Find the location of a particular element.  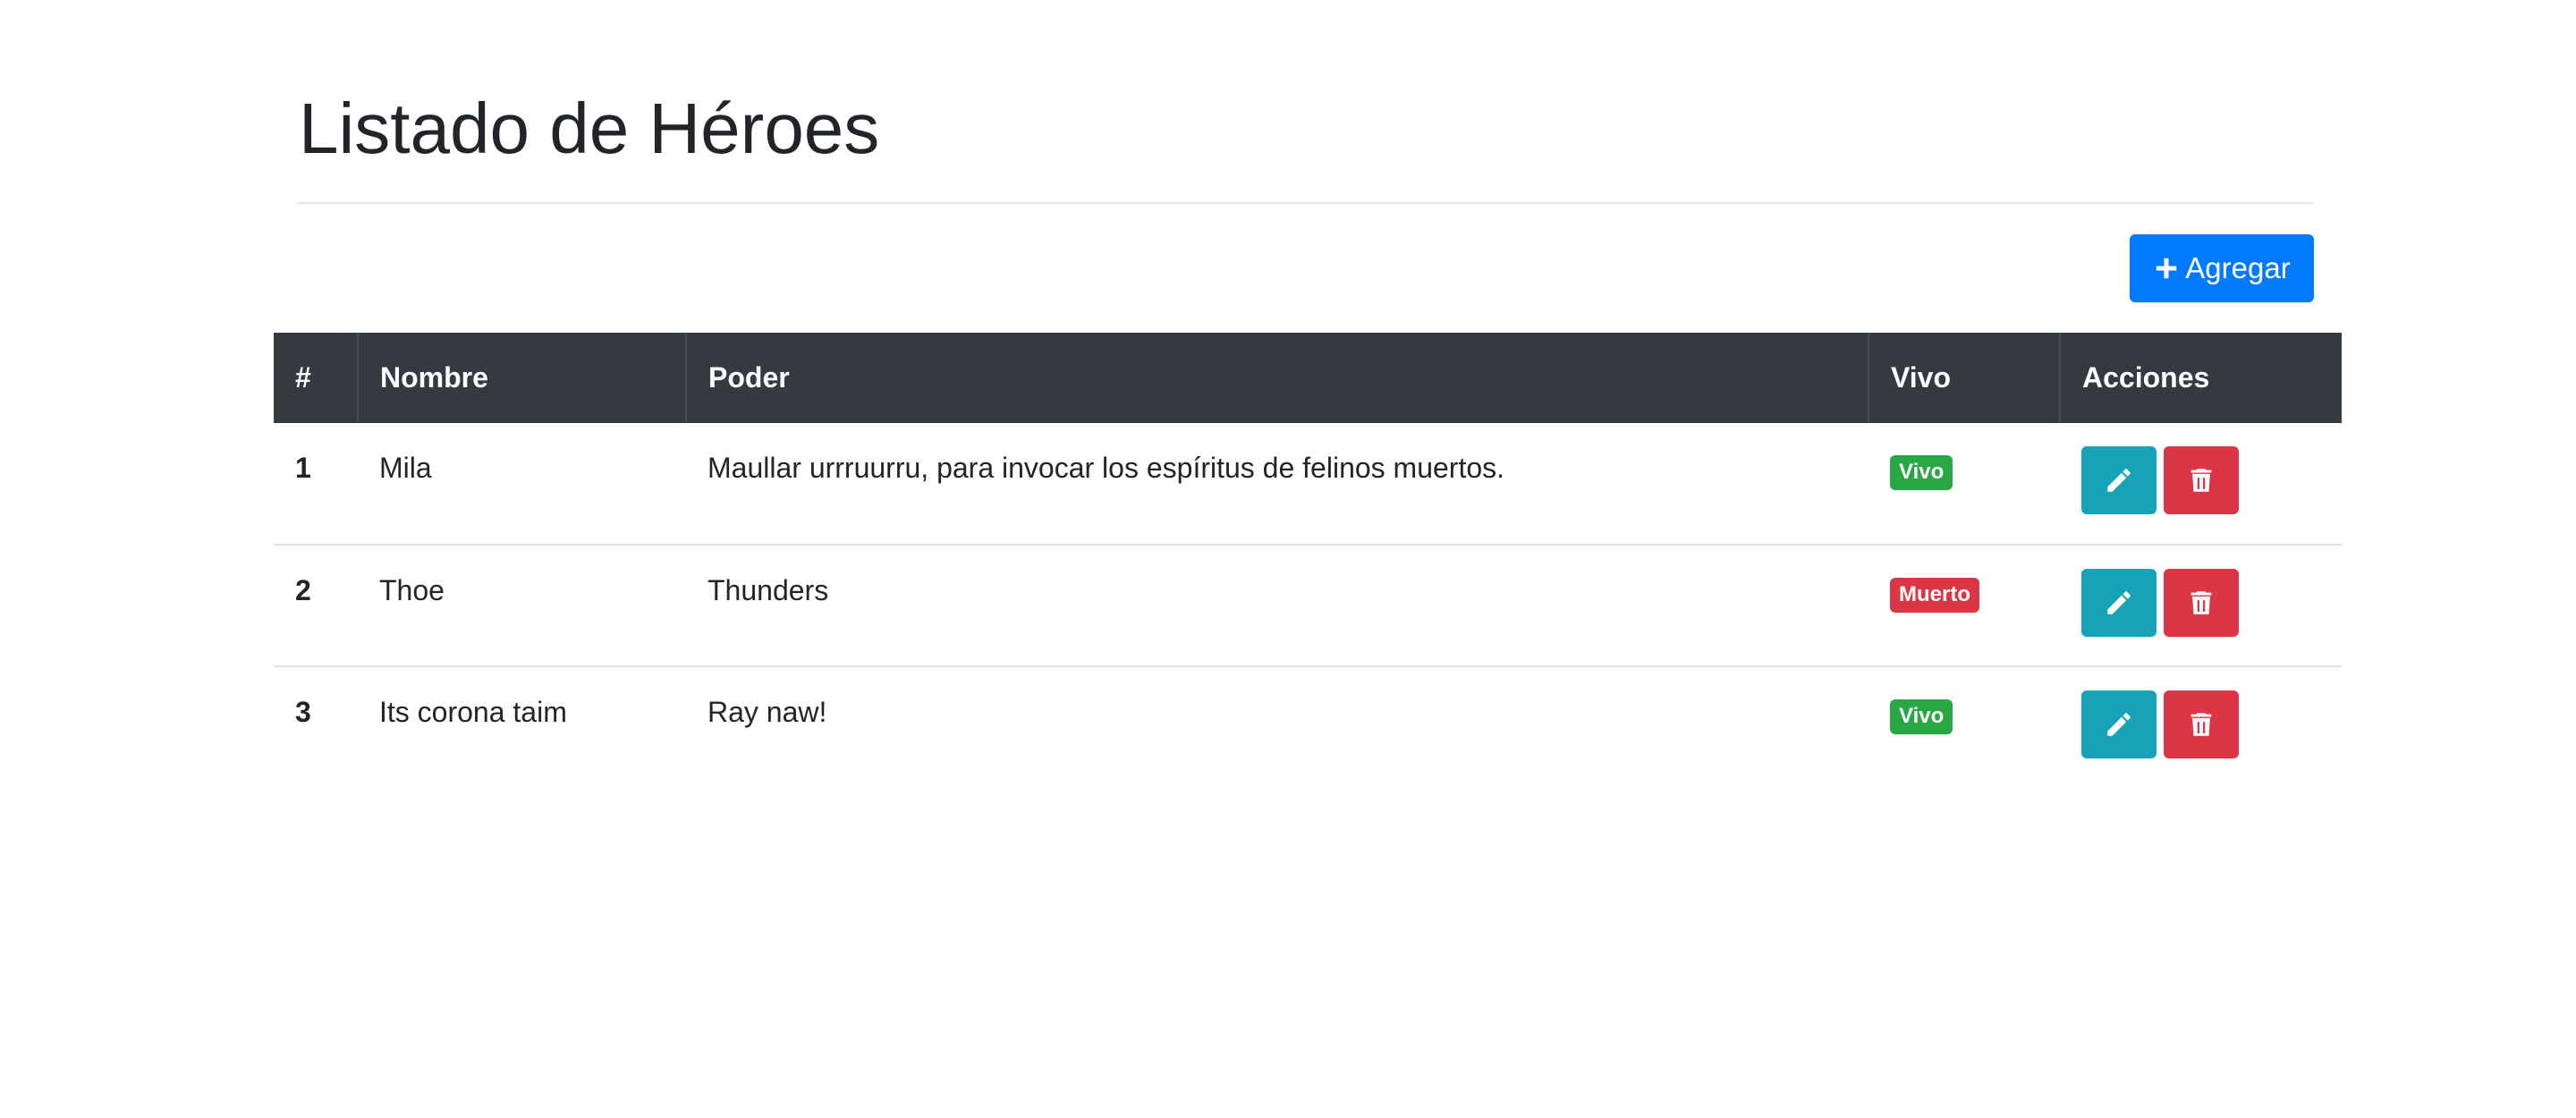

row-number: 2 is located at coordinates (316, 605).